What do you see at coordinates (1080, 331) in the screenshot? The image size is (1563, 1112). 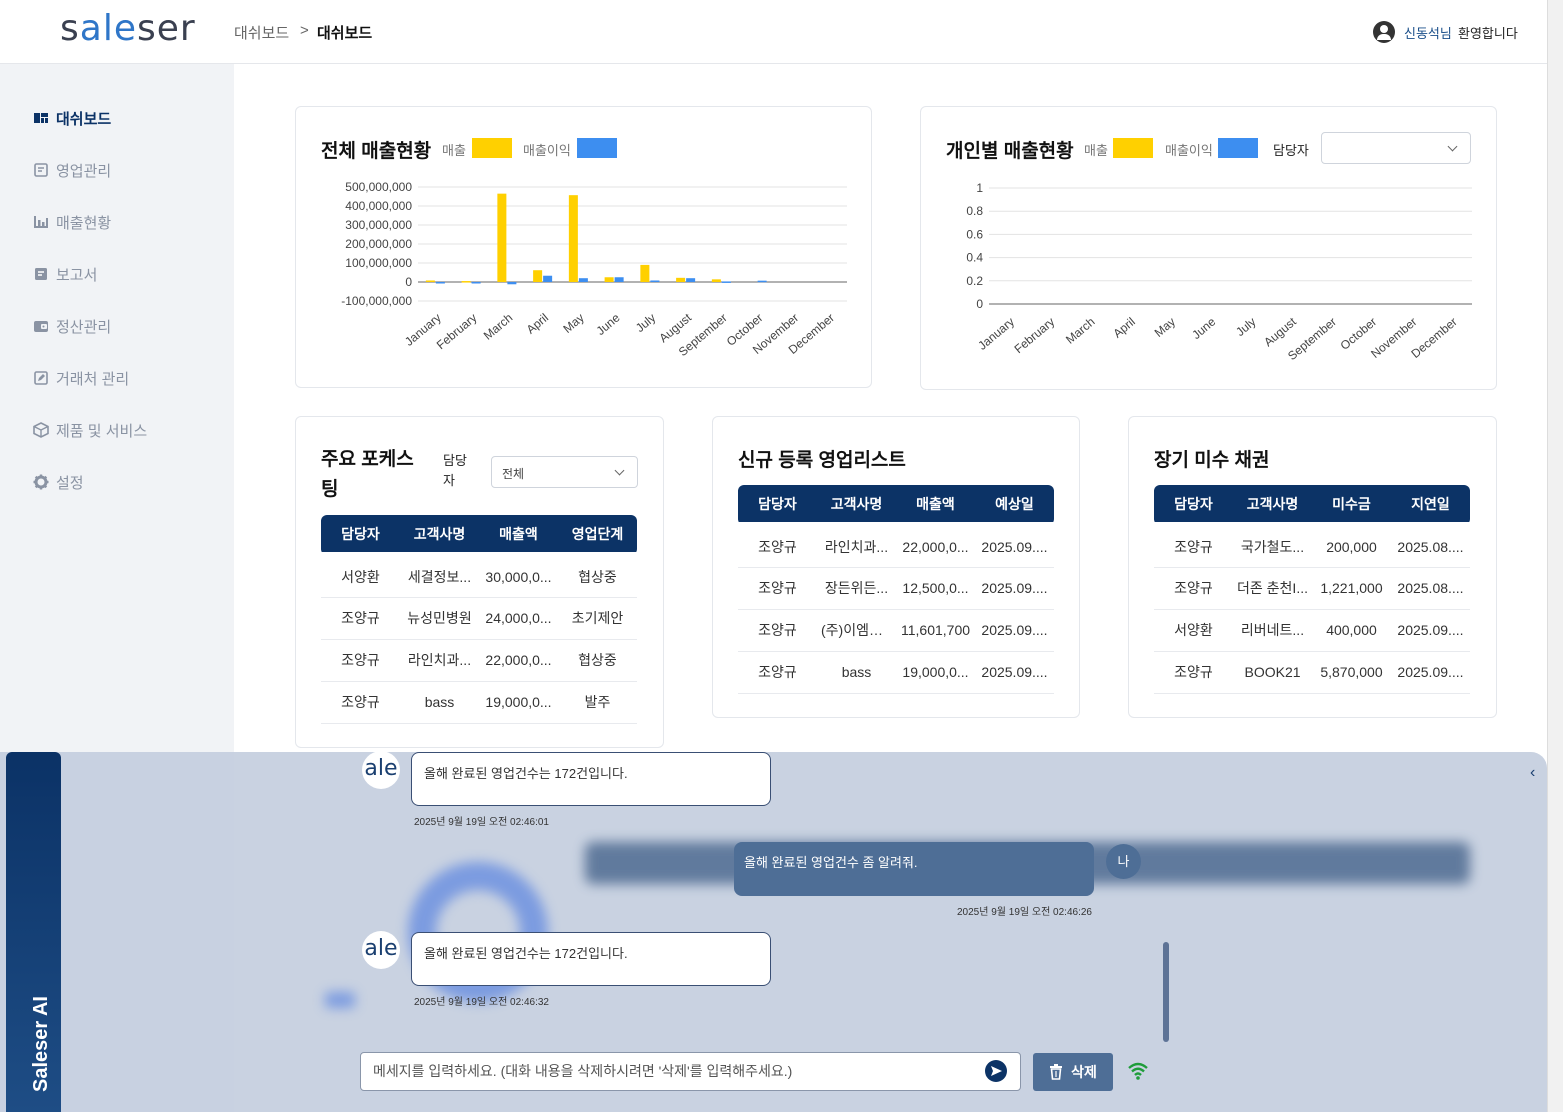 I see `x-tick-label: March` at bounding box center [1080, 331].